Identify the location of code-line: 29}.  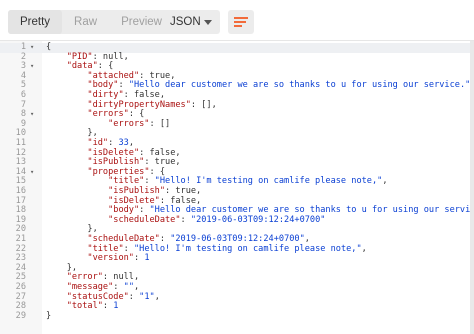
(237, 316).